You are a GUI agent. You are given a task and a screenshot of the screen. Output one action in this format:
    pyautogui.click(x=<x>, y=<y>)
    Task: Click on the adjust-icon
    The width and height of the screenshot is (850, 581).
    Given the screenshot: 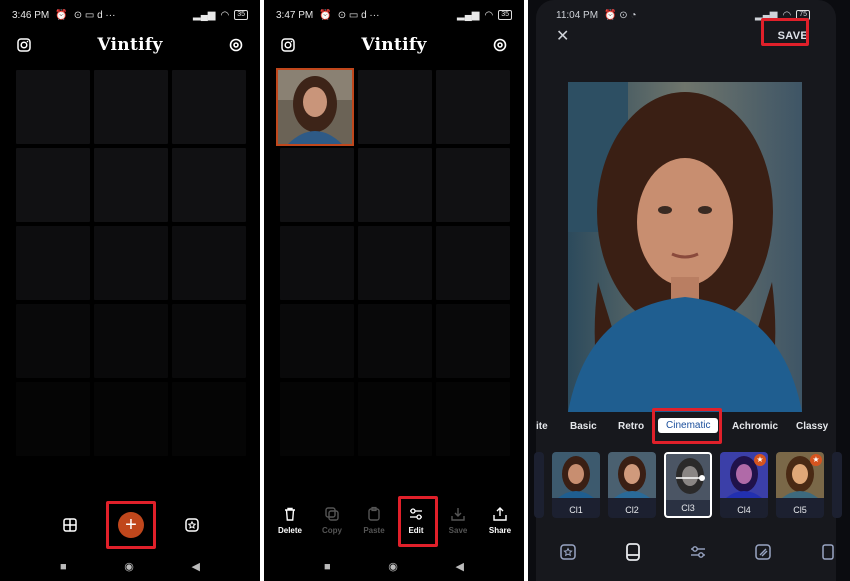 What is the action you would take?
    pyautogui.click(x=698, y=552)
    